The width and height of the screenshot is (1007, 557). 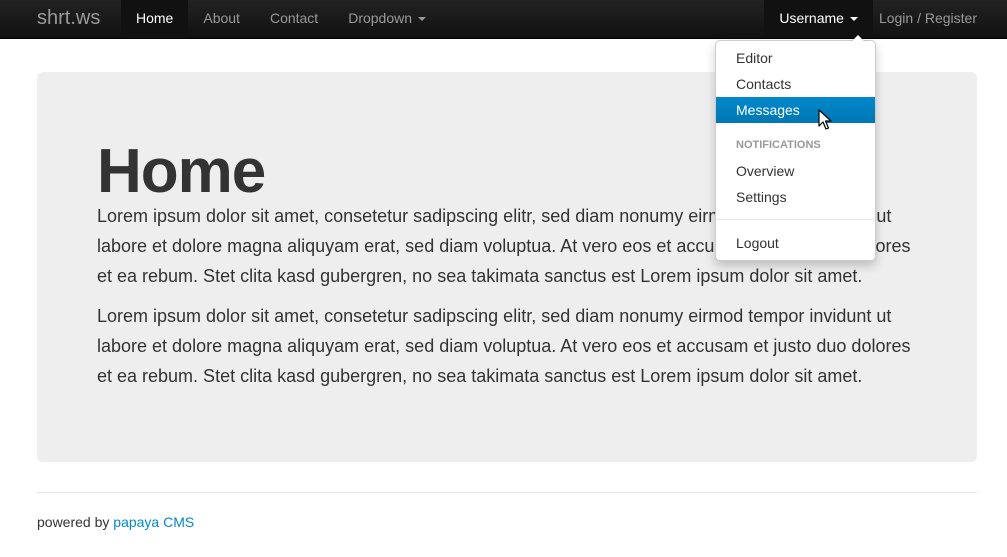 What do you see at coordinates (181, 171) in the screenshot?
I see `page-title: Home` at bounding box center [181, 171].